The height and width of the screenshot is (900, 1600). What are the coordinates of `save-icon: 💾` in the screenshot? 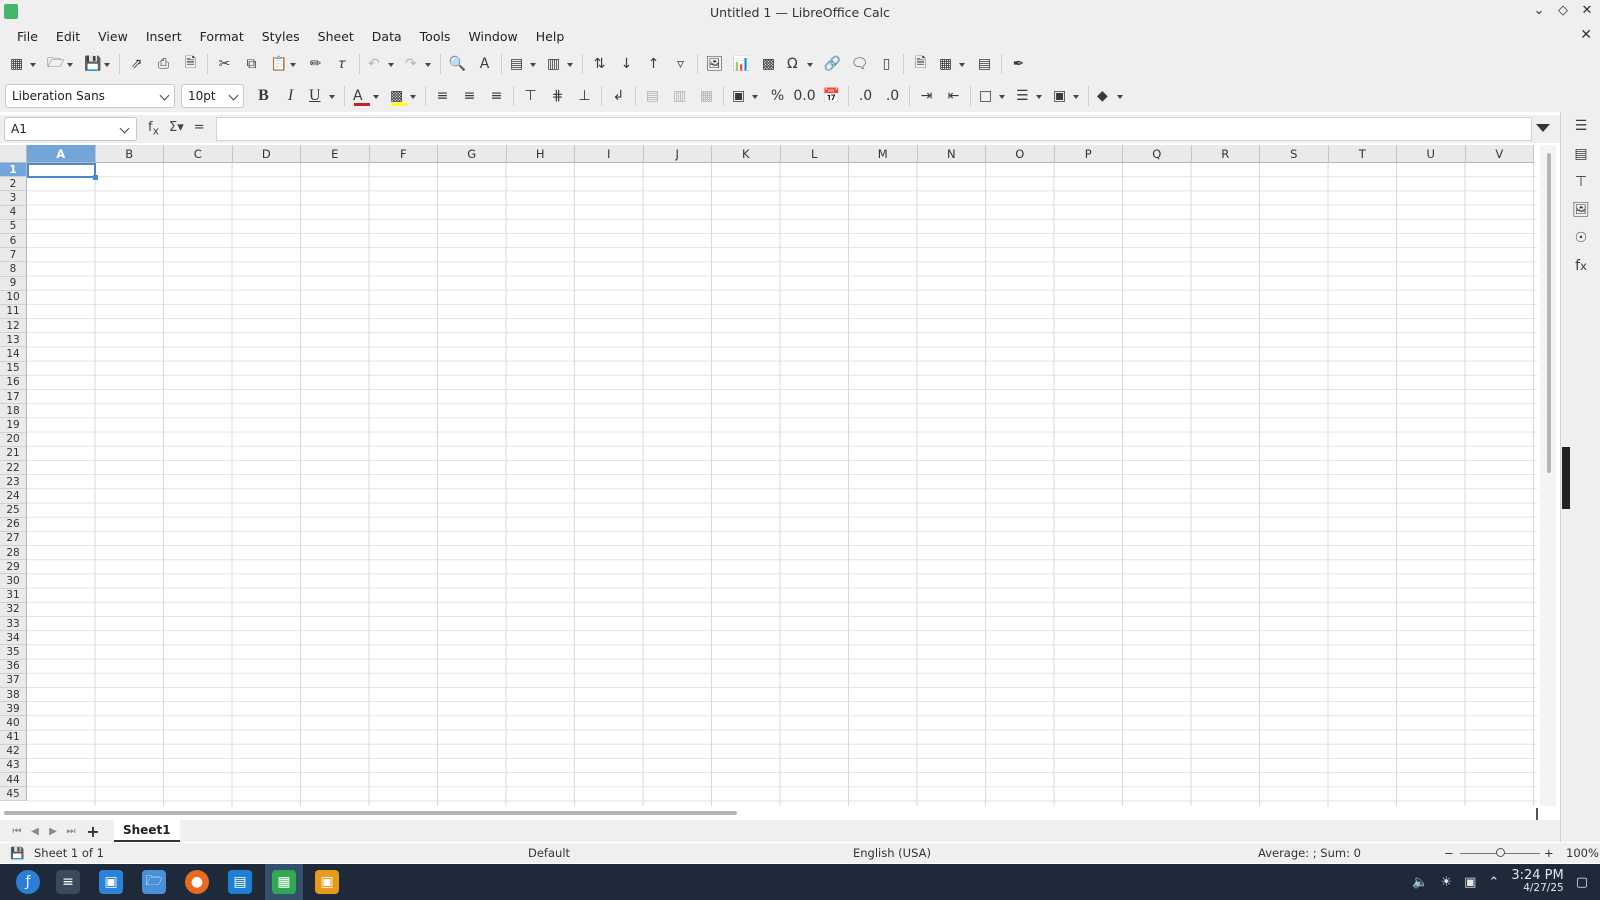 It's located at (97, 64).